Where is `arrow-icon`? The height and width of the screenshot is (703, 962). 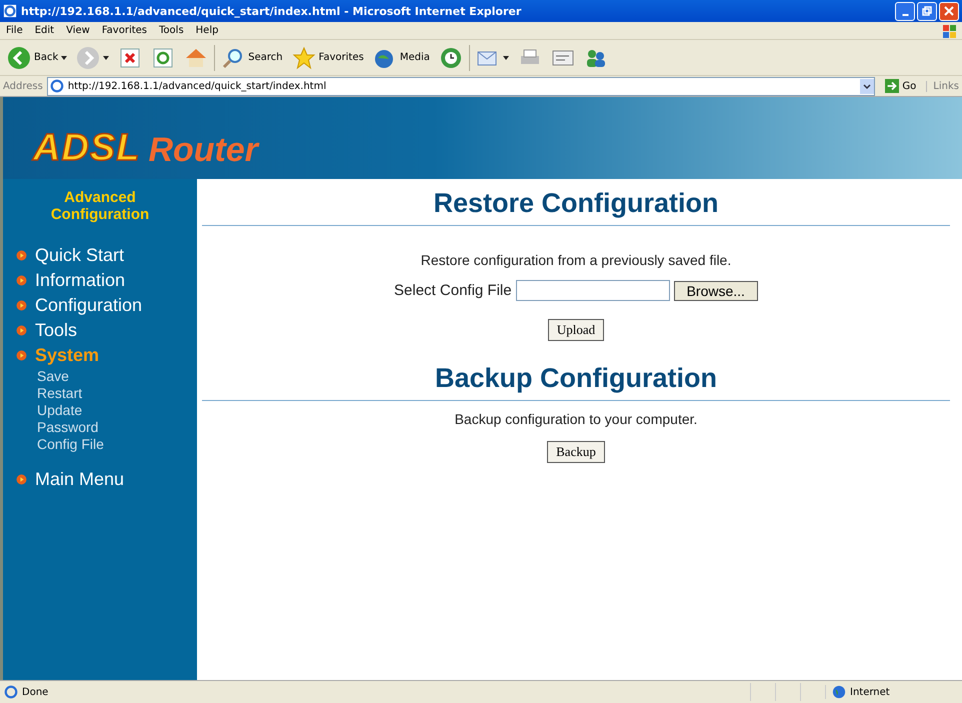 arrow-icon is located at coordinates (892, 86).